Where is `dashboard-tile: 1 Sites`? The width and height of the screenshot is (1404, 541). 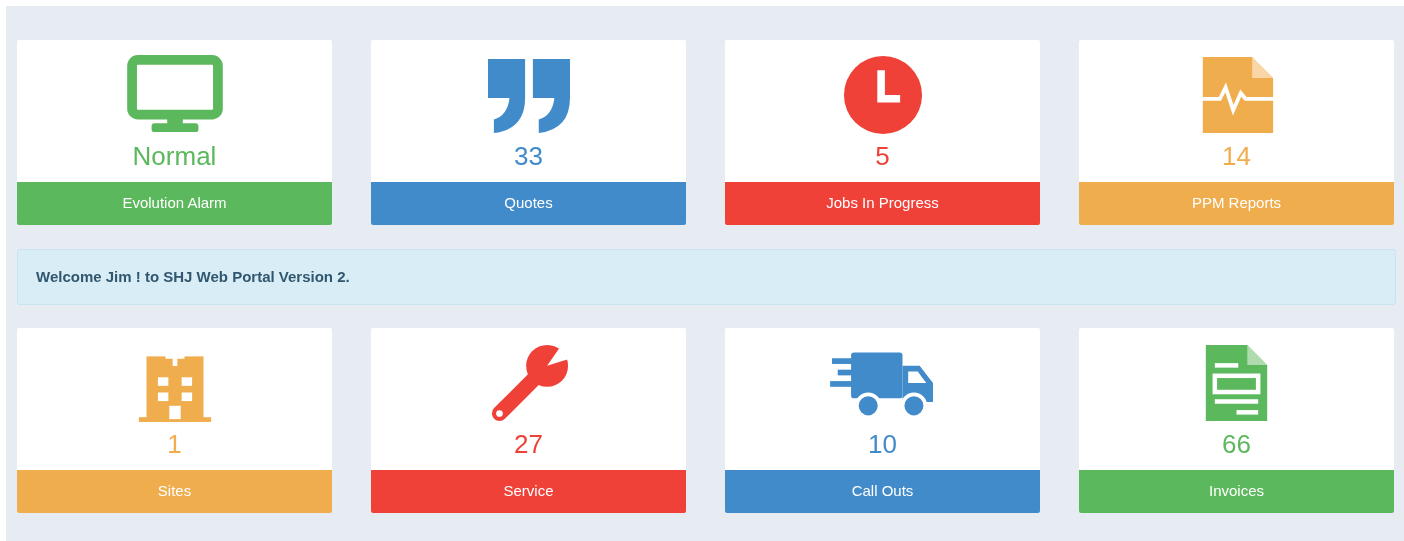 dashboard-tile: 1 Sites is located at coordinates (174, 420).